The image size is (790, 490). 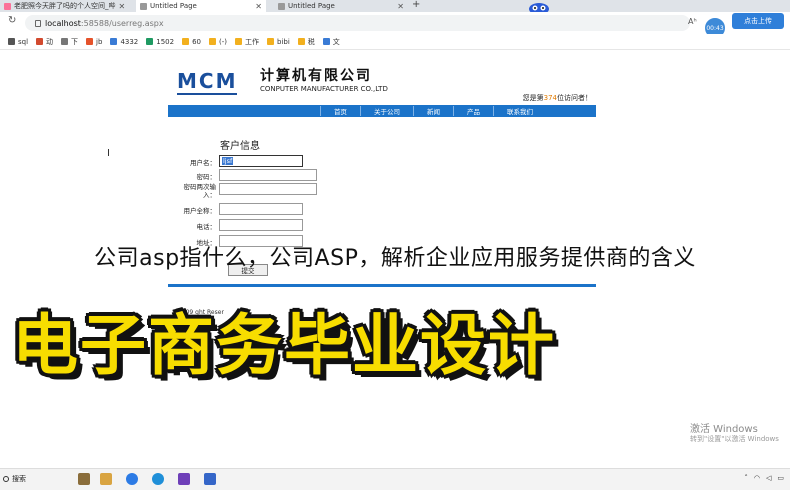 What do you see at coordinates (106, 479) in the screenshot?
I see `file-explorer-icon` at bounding box center [106, 479].